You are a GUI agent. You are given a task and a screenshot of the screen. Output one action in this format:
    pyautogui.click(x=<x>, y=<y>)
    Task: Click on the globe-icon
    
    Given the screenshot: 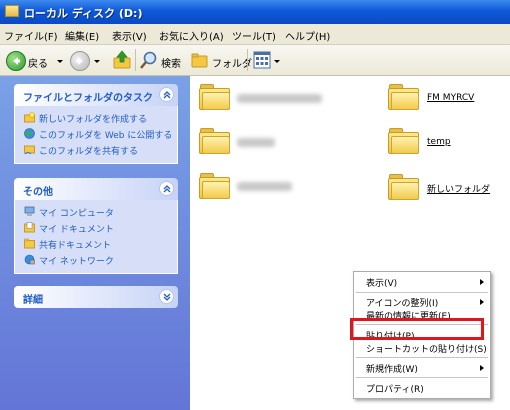 What is the action you would take?
    pyautogui.click(x=29, y=133)
    